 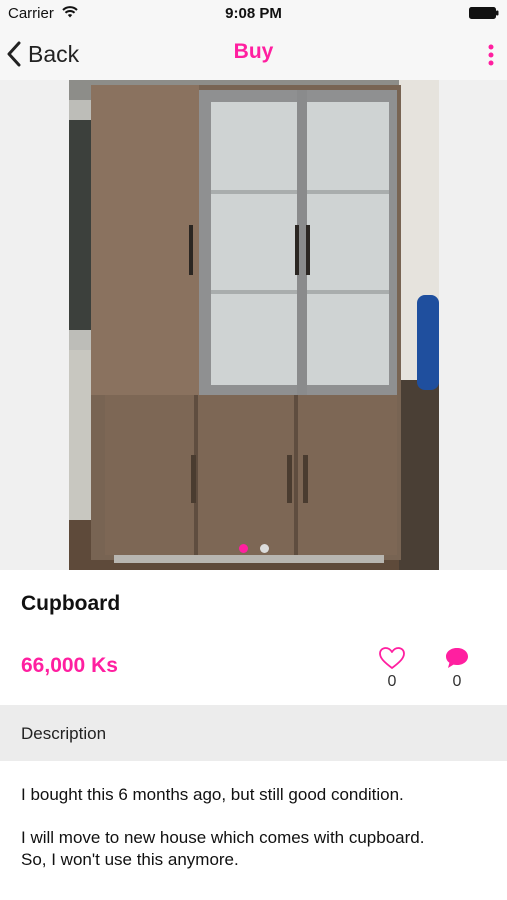 I want to click on like-count: 0, so click(x=392, y=681).